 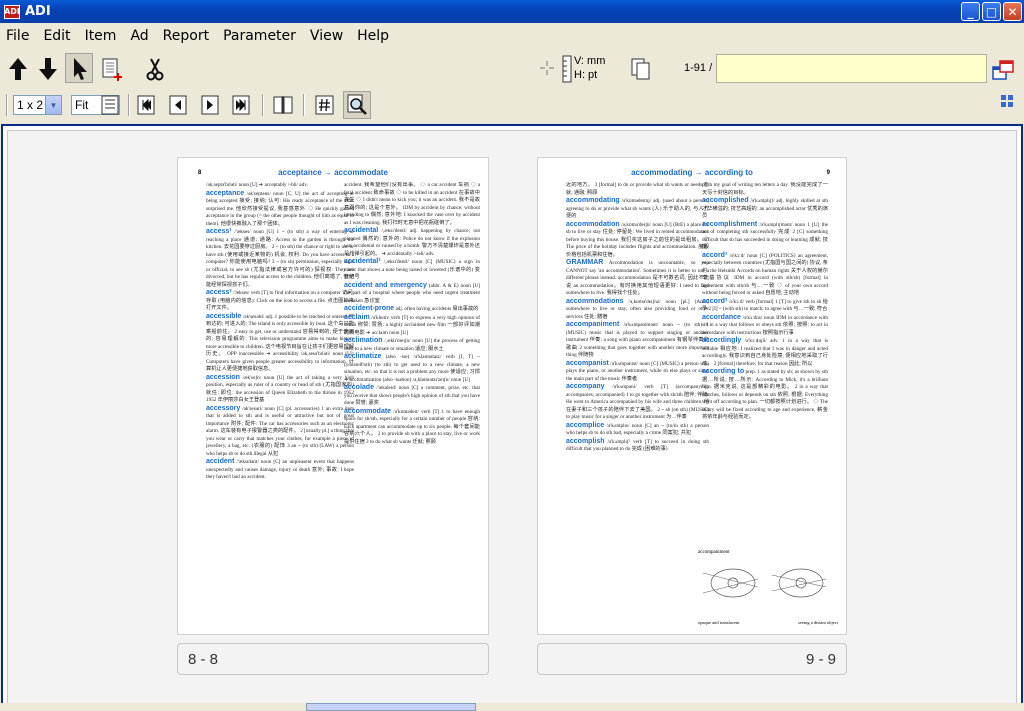 I want to click on page-setup-button, so click(x=110, y=105).